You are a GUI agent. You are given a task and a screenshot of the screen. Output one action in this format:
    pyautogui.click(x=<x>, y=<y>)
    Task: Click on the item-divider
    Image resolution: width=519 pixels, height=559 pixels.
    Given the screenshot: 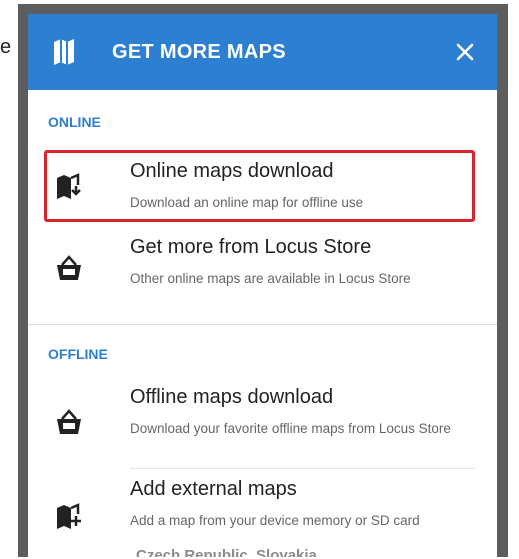 What is the action you would take?
    pyautogui.click(x=302, y=468)
    